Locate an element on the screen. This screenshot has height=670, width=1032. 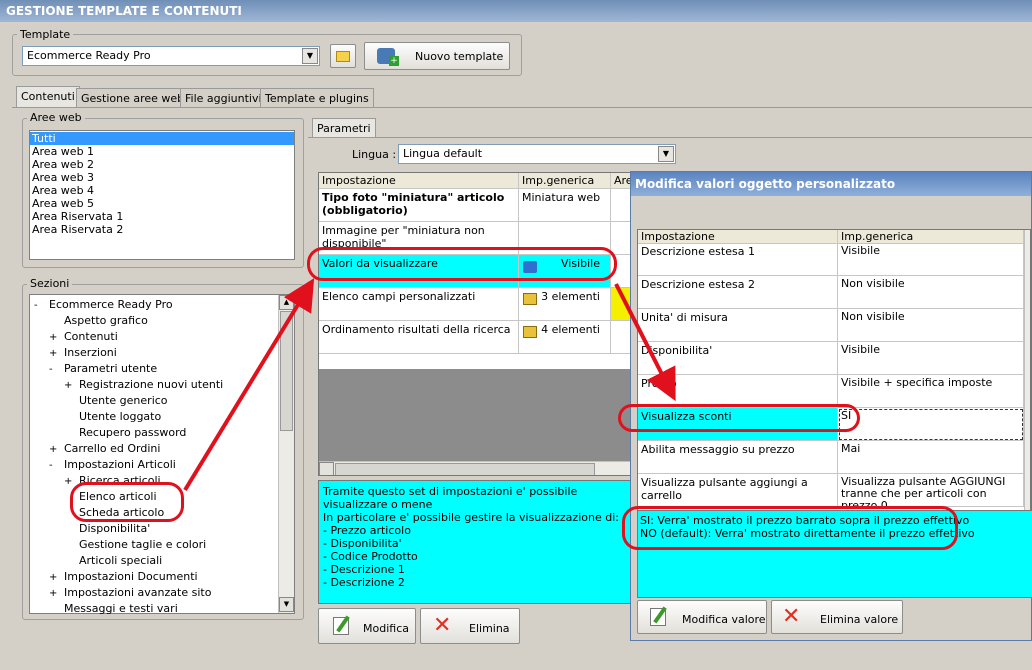
setting-name: Elenco campi personalizzati is located at coordinates (419, 304).